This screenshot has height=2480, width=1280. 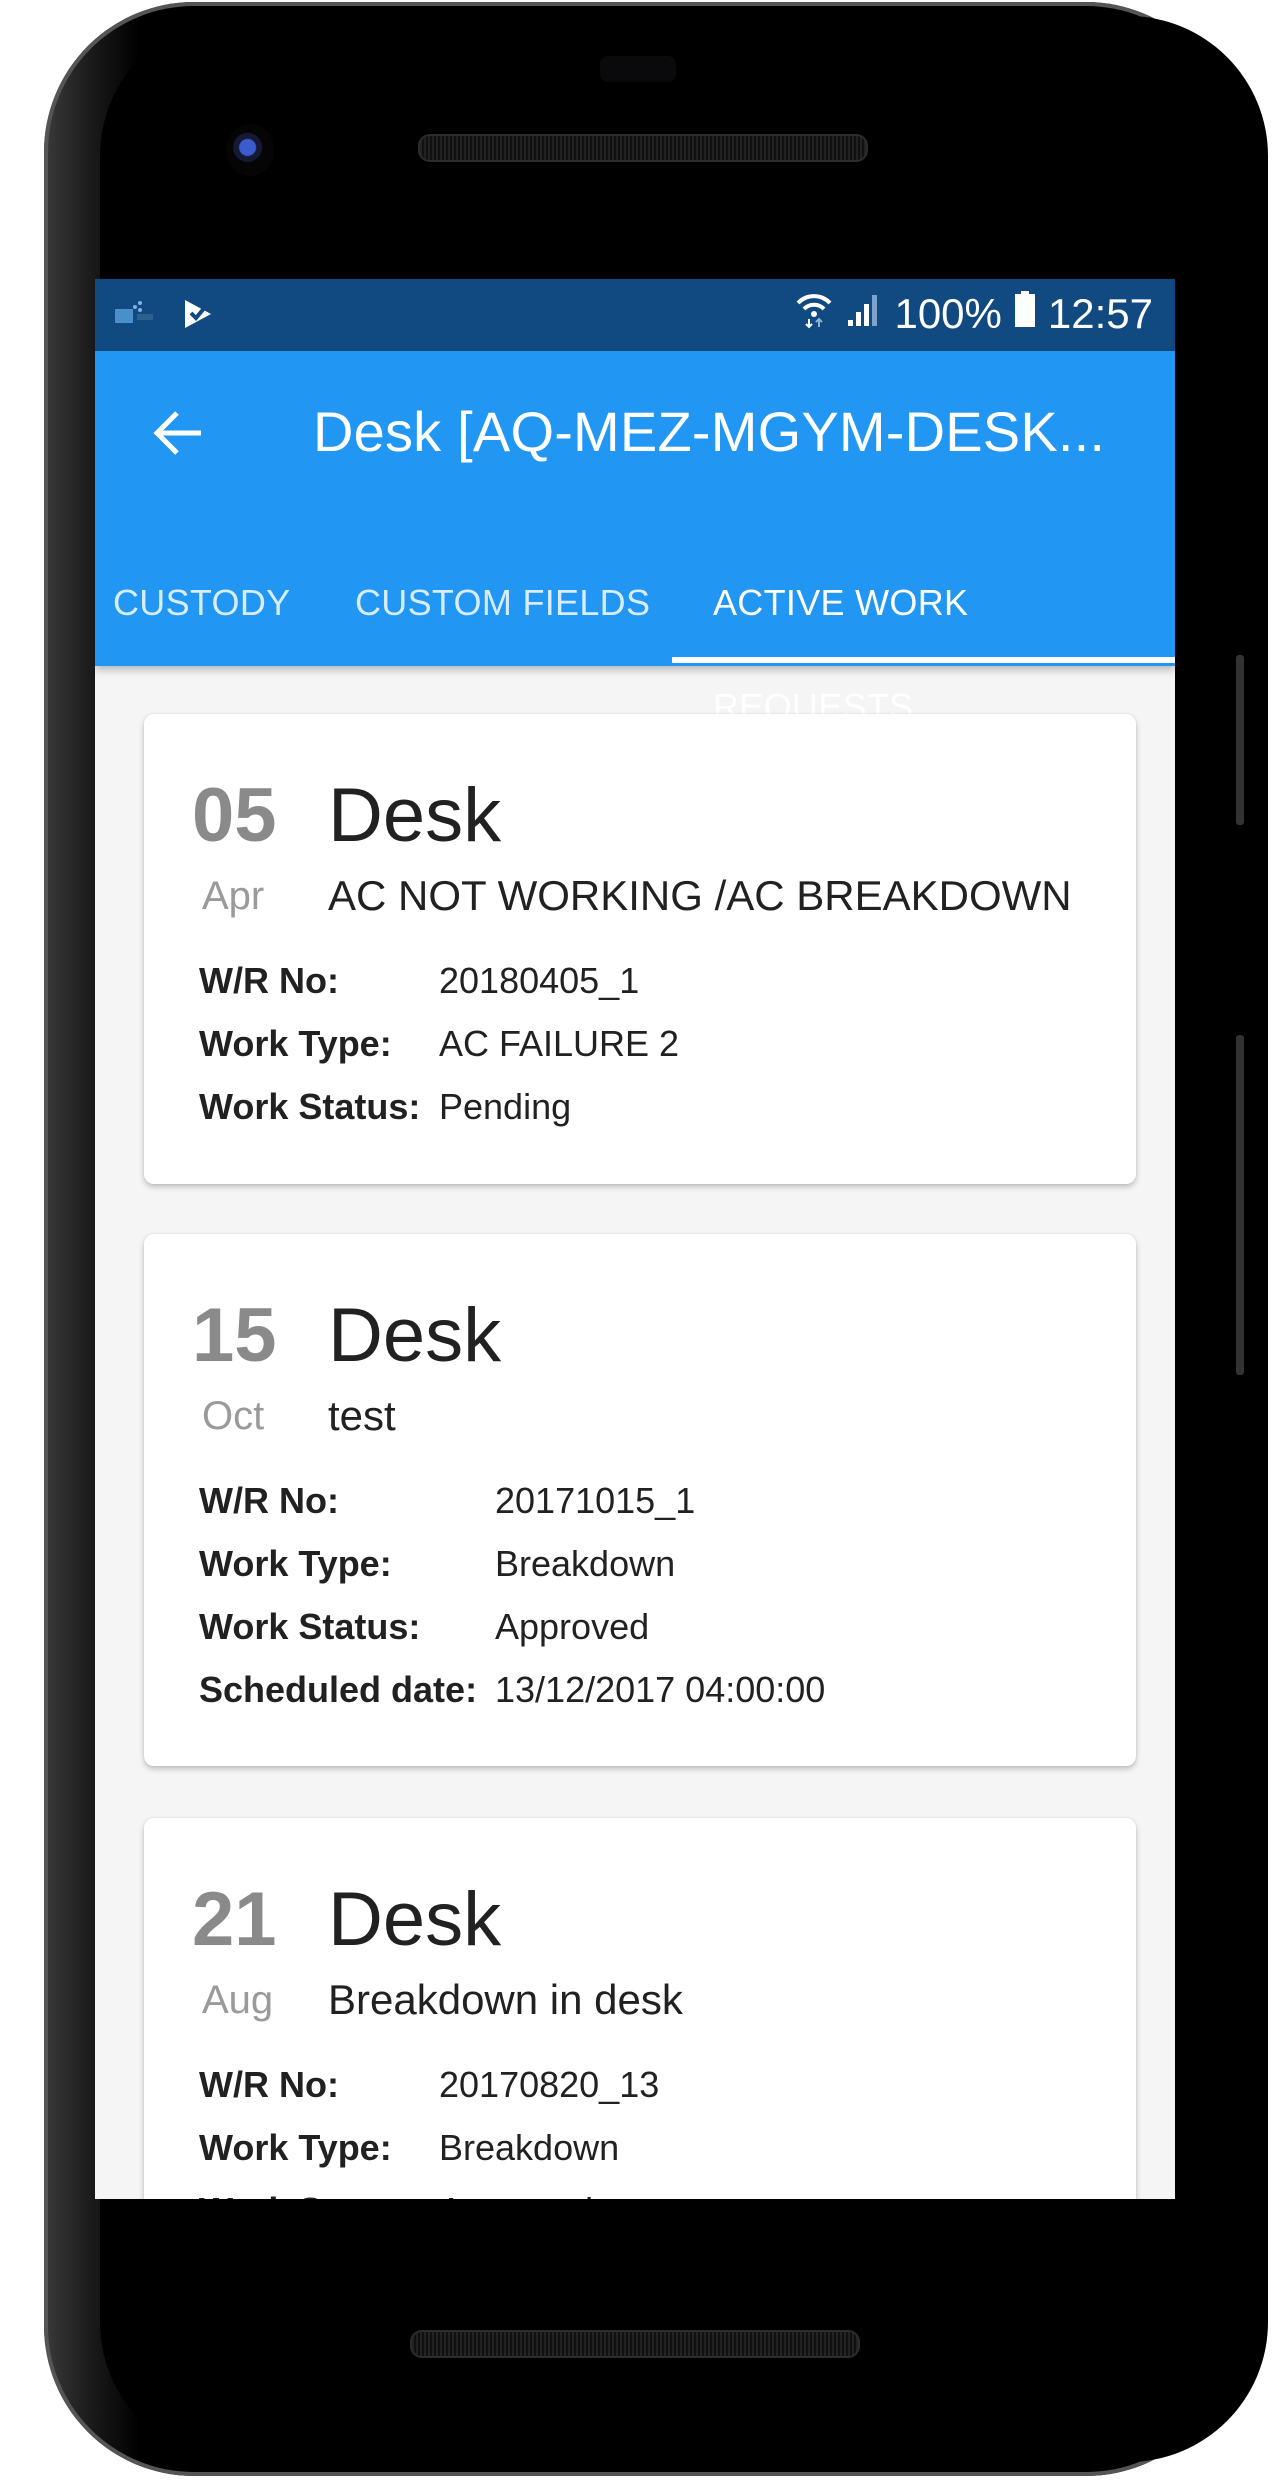 I want to click on aladdin-app-icon, so click(x=134, y=316).